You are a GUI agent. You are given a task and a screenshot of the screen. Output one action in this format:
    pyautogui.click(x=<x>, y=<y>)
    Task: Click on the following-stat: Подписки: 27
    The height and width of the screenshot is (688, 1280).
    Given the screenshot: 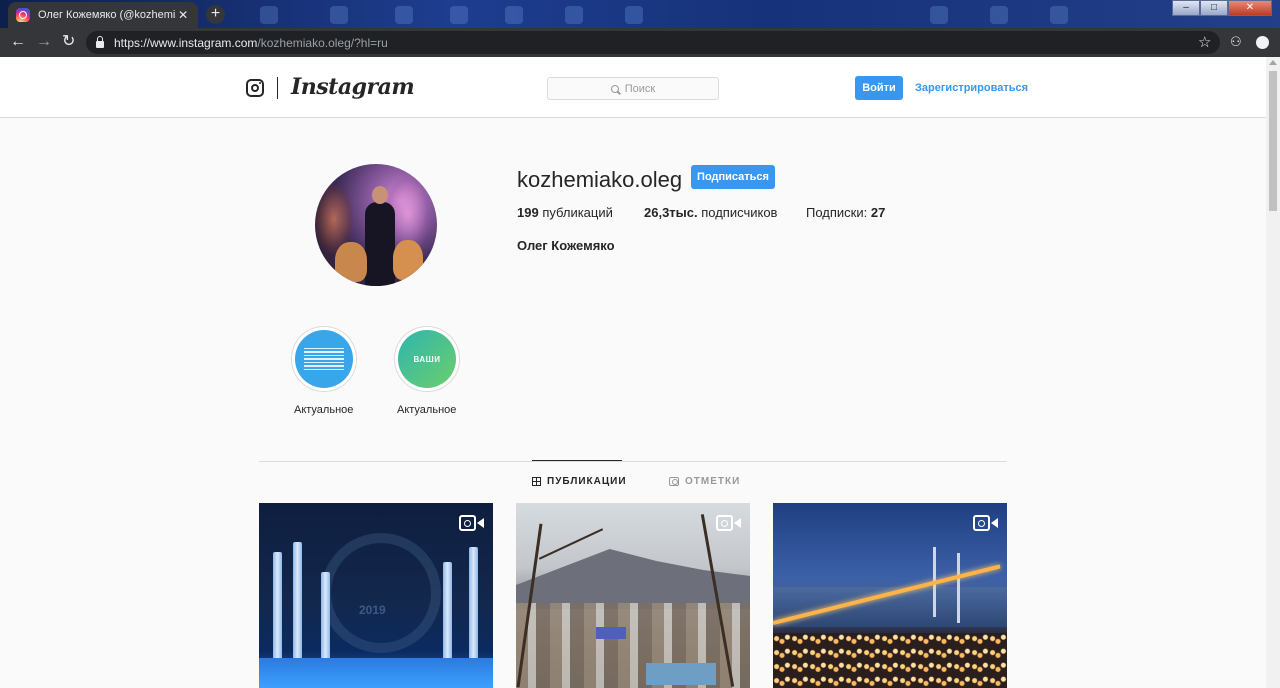 What is the action you would take?
    pyautogui.click(x=845, y=212)
    